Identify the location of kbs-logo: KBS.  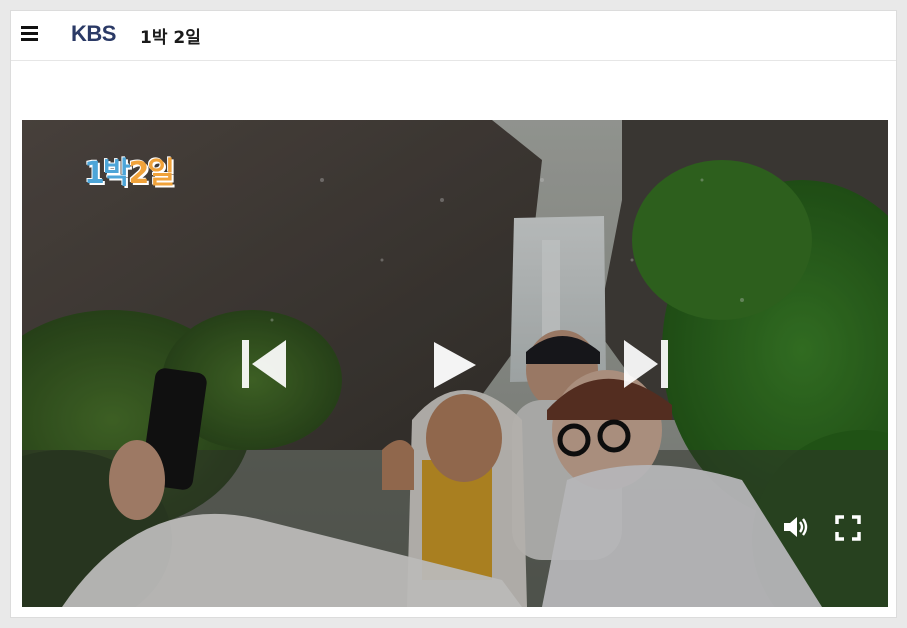
(93, 34).